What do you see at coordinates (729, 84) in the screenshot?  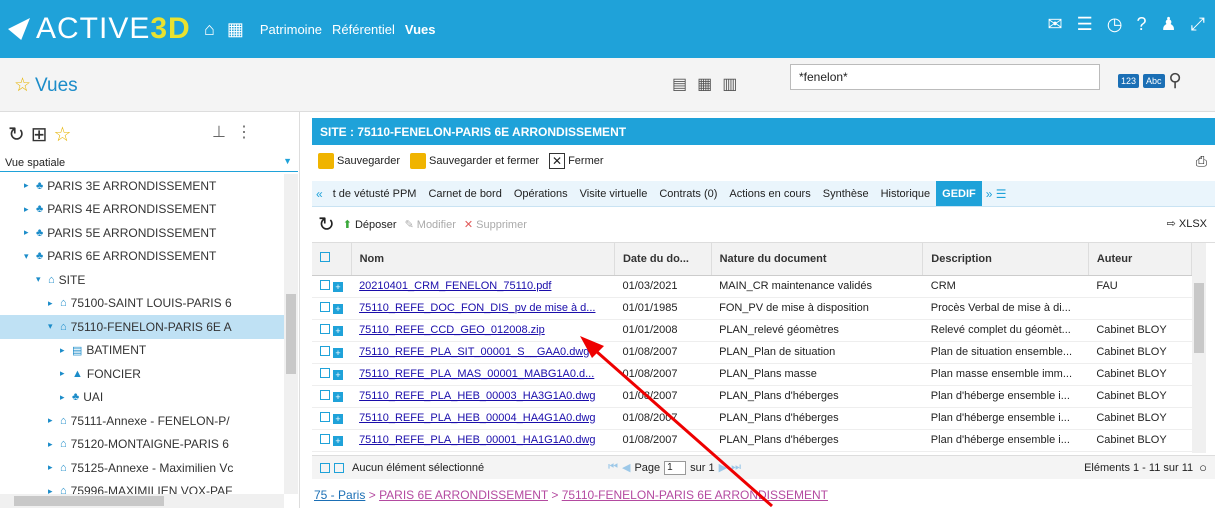 I see `building-view-icon: ▥` at bounding box center [729, 84].